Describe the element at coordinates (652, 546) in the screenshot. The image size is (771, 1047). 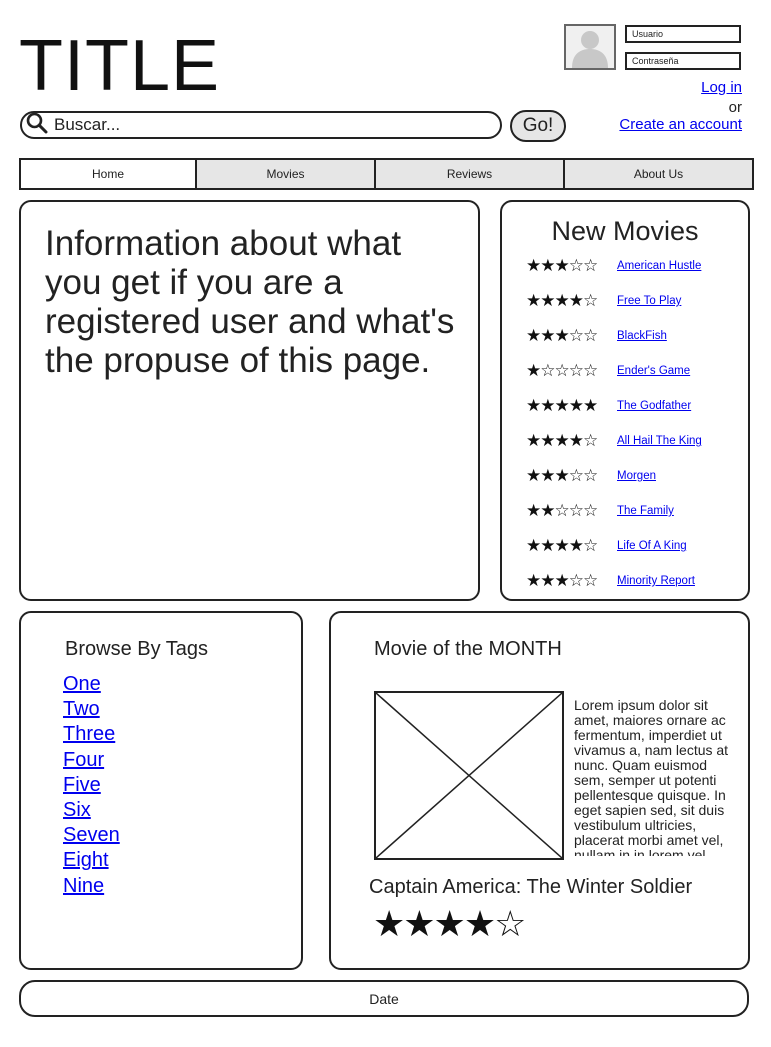
I see `new-movie-link: Life Of A King` at that location.